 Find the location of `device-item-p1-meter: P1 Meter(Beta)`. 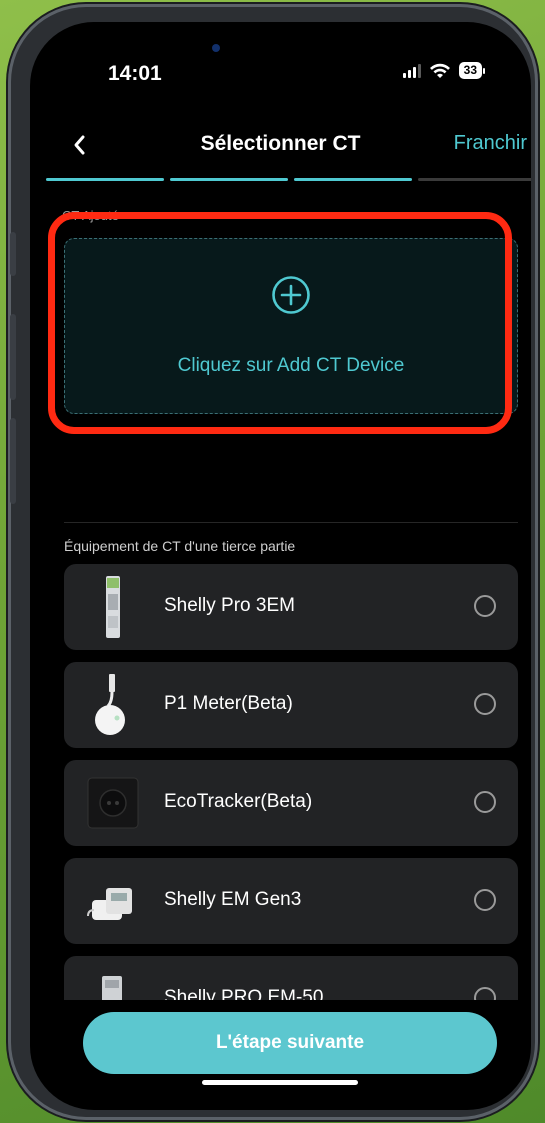

device-item-p1-meter: P1 Meter(Beta) is located at coordinates (291, 705).